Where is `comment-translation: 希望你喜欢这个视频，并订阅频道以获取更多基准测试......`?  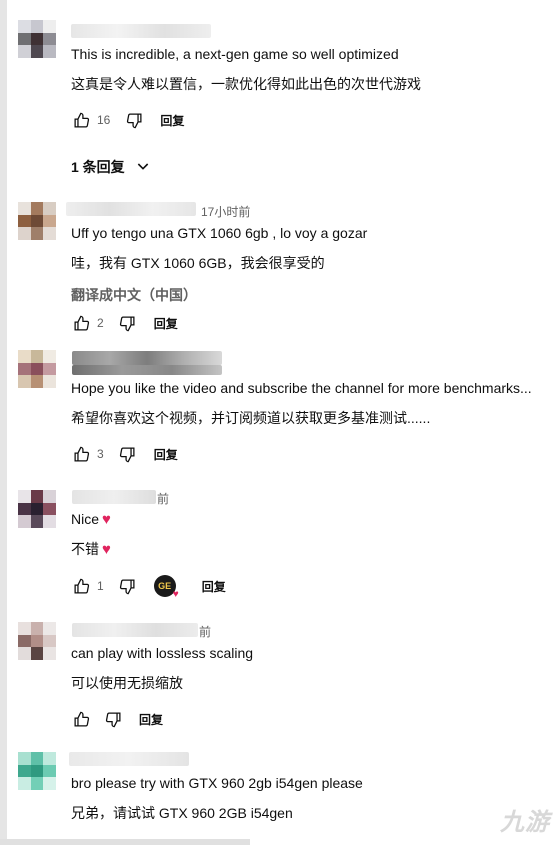
comment-translation: 希望你喜欢这个视频，并订阅频道以获取更多基准测试...... is located at coordinates (251, 418).